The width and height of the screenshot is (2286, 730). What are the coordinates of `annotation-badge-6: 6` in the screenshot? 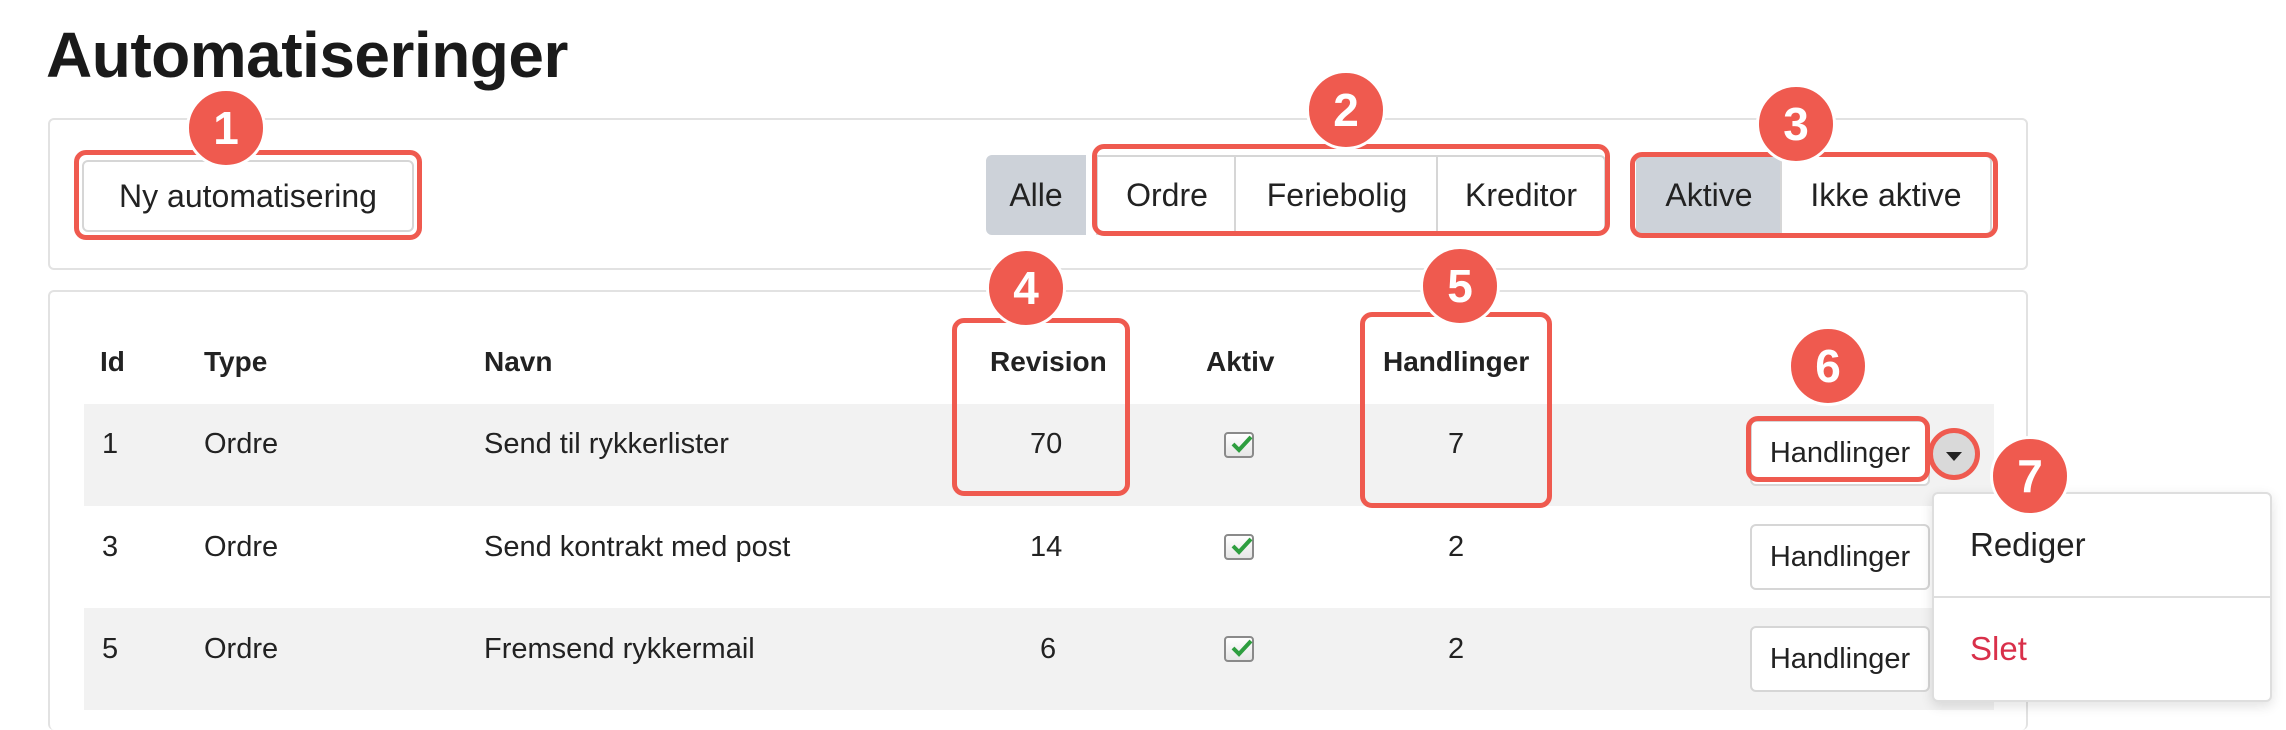 It's located at (1828, 366).